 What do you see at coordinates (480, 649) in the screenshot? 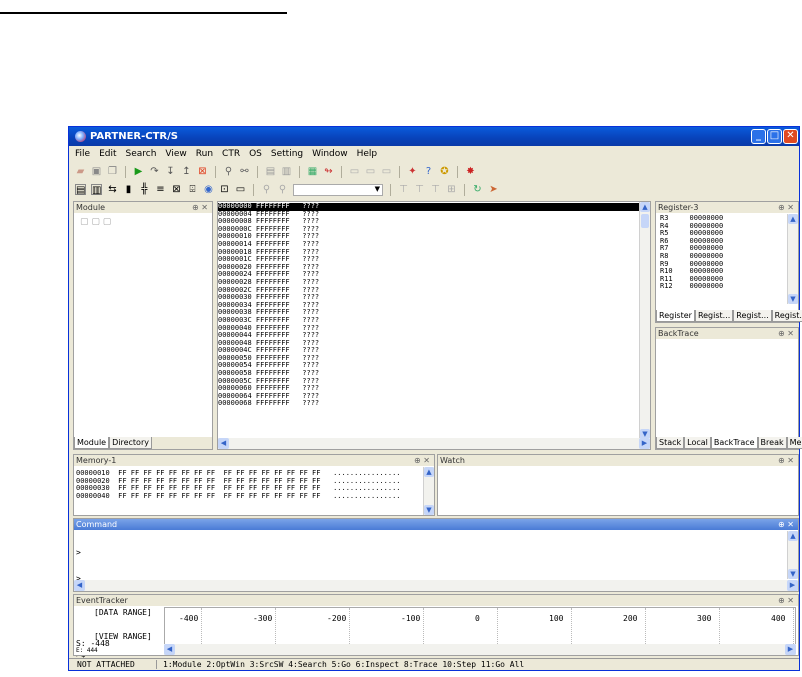
I see `timeline-hscroll: ◀ ▶` at bounding box center [480, 649].